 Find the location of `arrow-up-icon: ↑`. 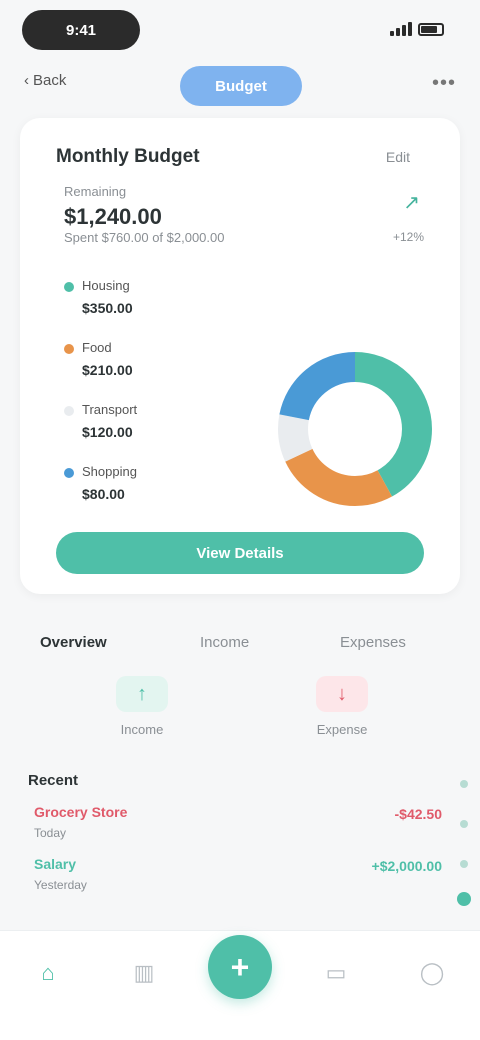

arrow-up-icon: ↑ is located at coordinates (142, 694).